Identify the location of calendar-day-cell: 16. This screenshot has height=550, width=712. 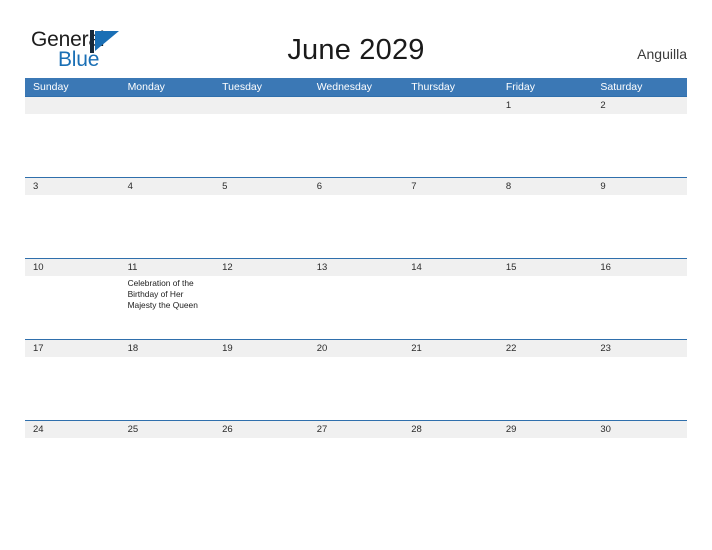
(639, 299).